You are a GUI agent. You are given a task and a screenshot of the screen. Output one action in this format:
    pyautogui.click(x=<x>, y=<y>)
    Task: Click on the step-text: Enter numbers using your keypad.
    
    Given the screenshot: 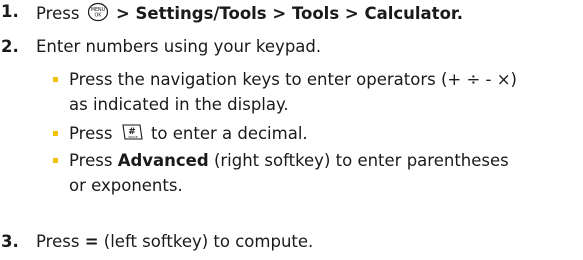 What is the action you would take?
    pyautogui.click(x=179, y=46)
    